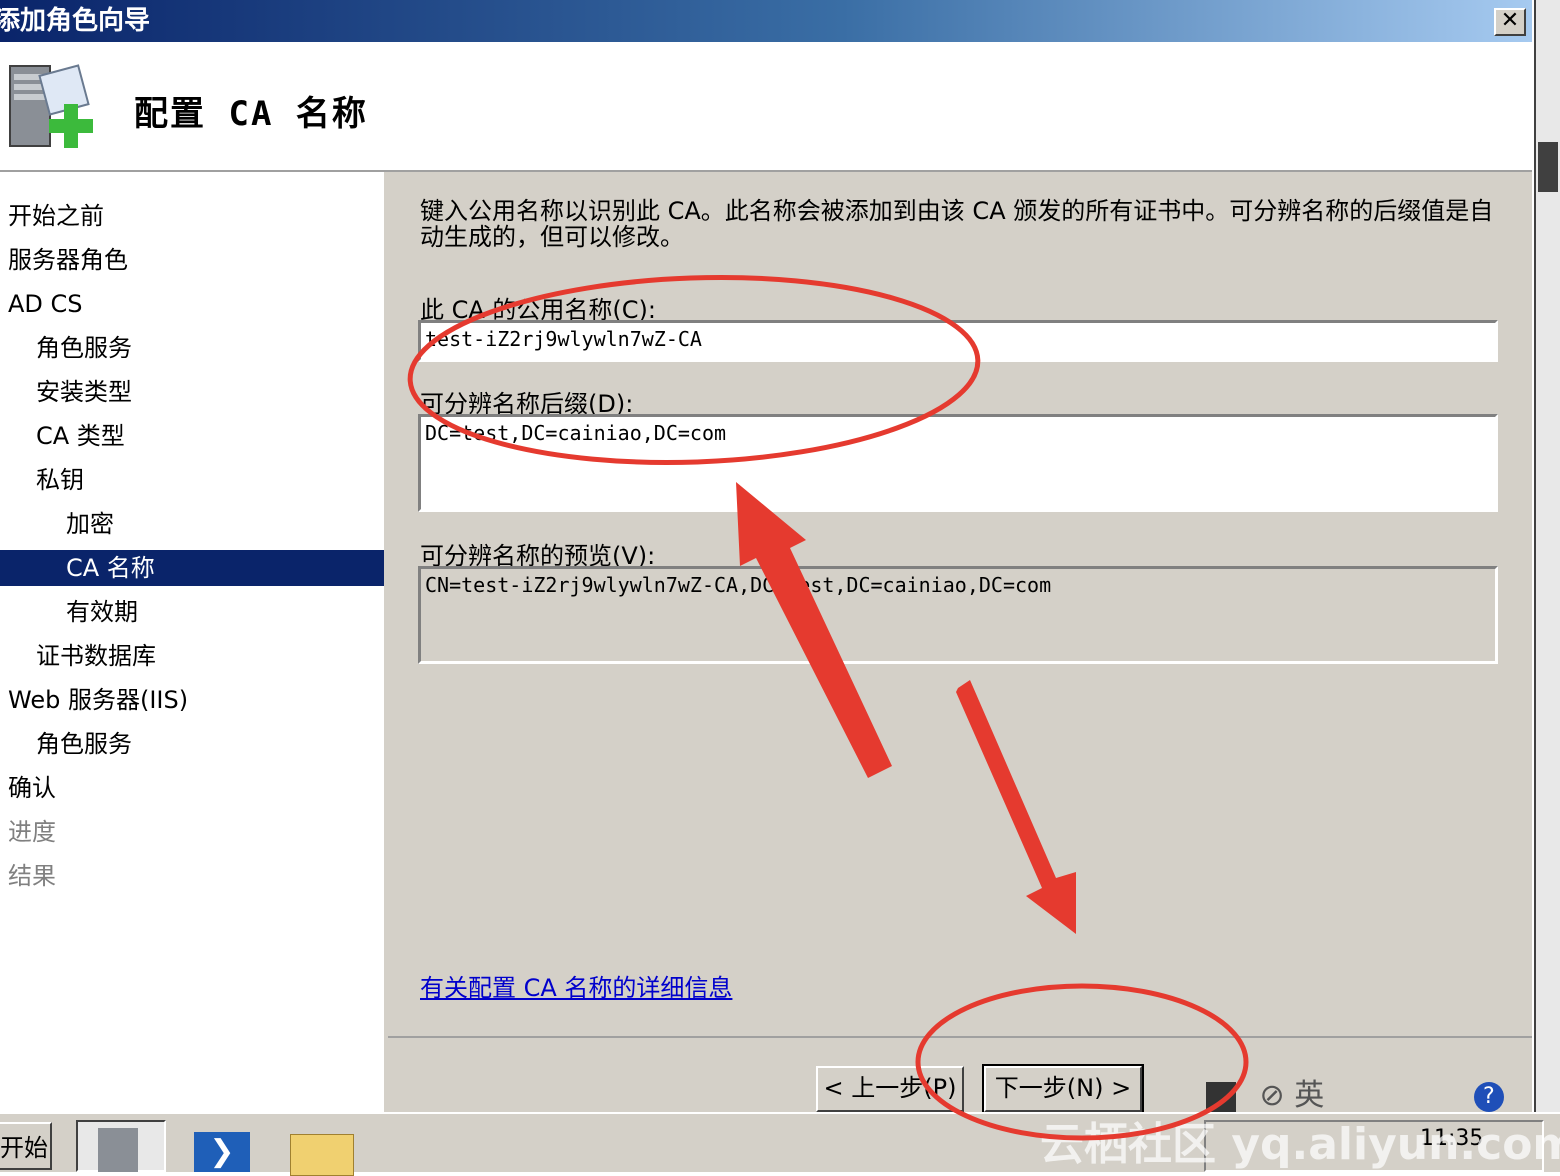  I want to click on dn-suffix-textarea: DC=test,DC=cainiao,DC=com, so click(958, 463).